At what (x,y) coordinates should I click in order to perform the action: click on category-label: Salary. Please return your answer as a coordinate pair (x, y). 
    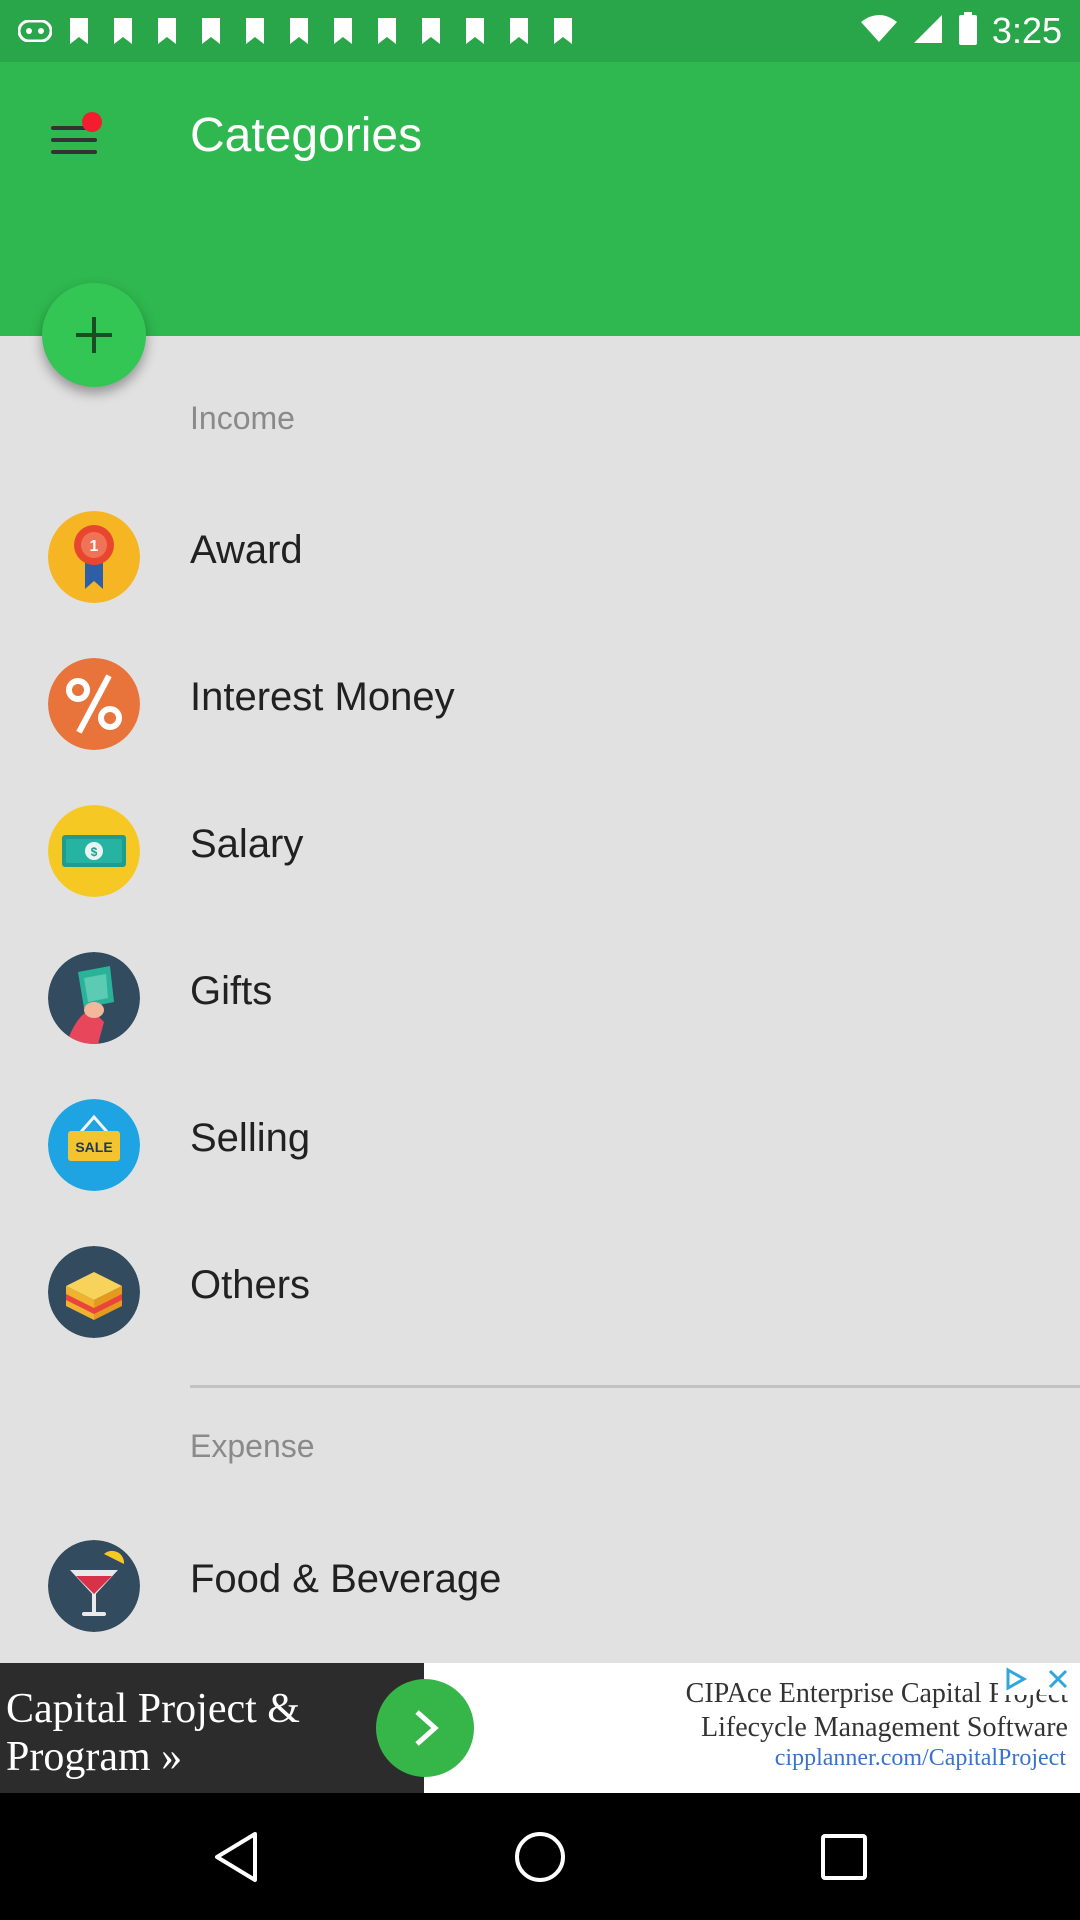
    Looking at the image, I should click on (247, 844).